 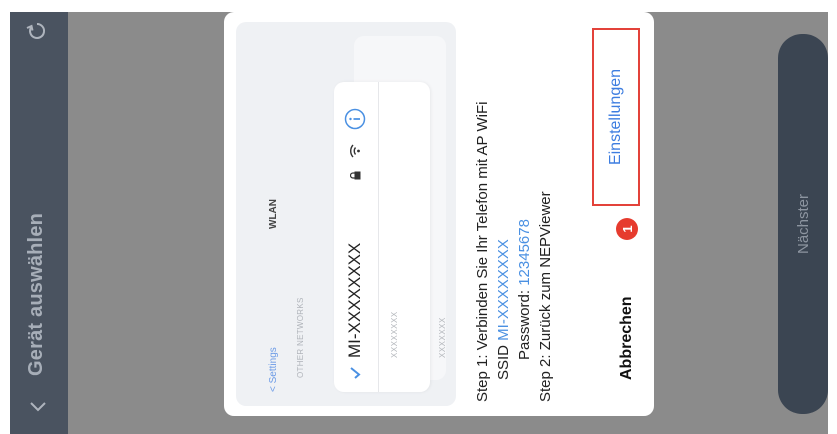 What do you see at coordinates (524, 322) in the screenshot?
I see `password-prefix: Password:` at bounding box center [524, 322].